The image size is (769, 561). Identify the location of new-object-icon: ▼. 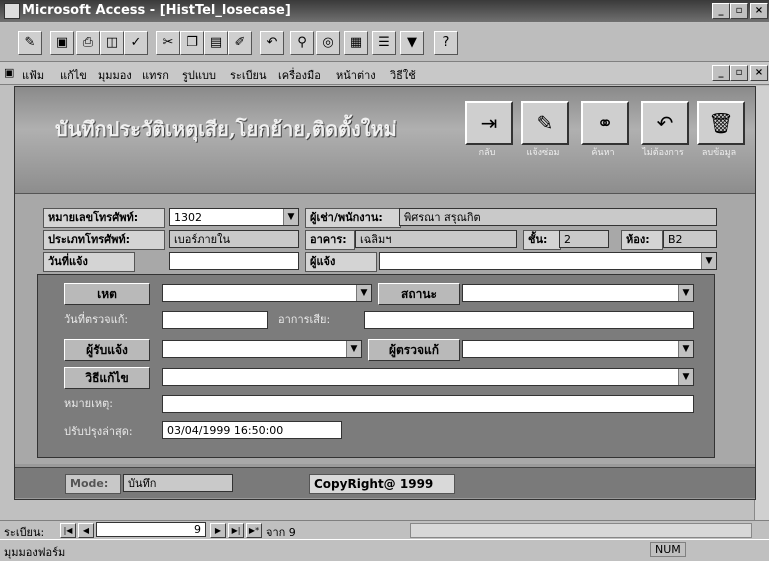
(412, 43).